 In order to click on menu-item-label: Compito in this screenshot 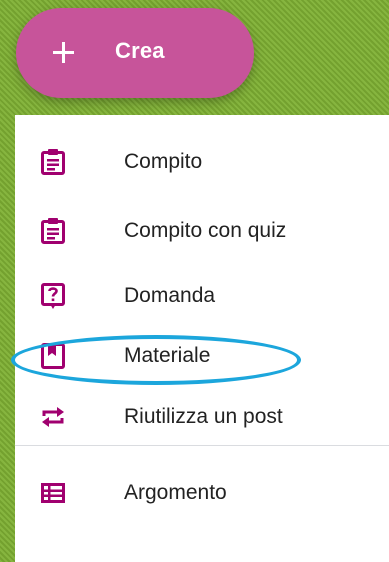, I will do `click(163, 161)`.